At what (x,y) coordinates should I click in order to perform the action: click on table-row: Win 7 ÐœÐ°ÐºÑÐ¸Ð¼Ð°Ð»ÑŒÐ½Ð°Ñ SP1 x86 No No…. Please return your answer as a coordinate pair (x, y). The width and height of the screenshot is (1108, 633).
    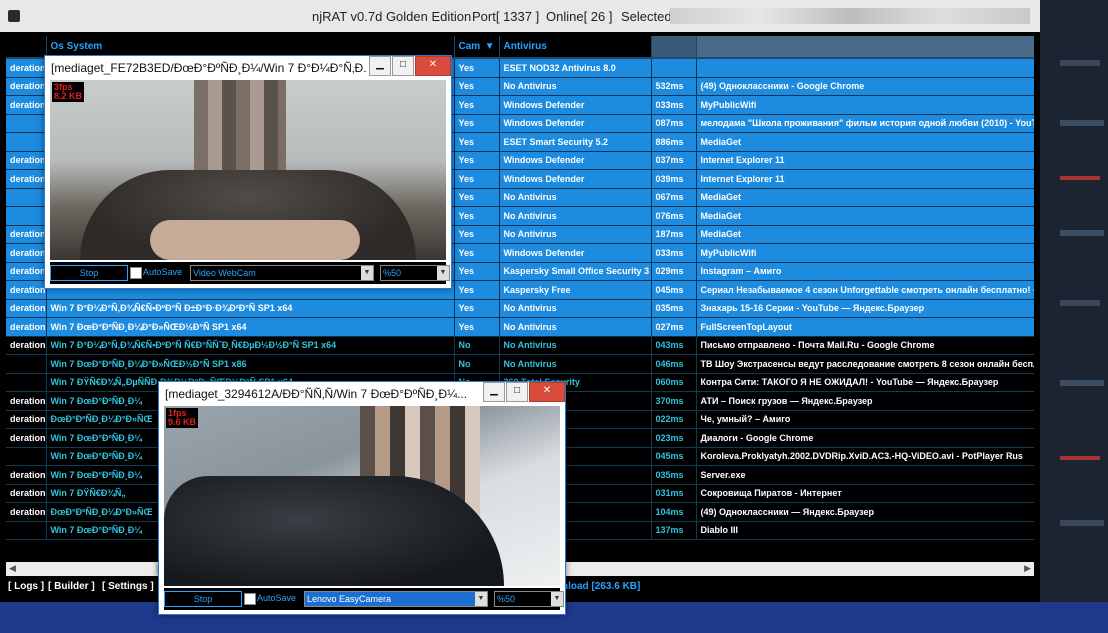
    Looking at the image, I should click on (520, 364).